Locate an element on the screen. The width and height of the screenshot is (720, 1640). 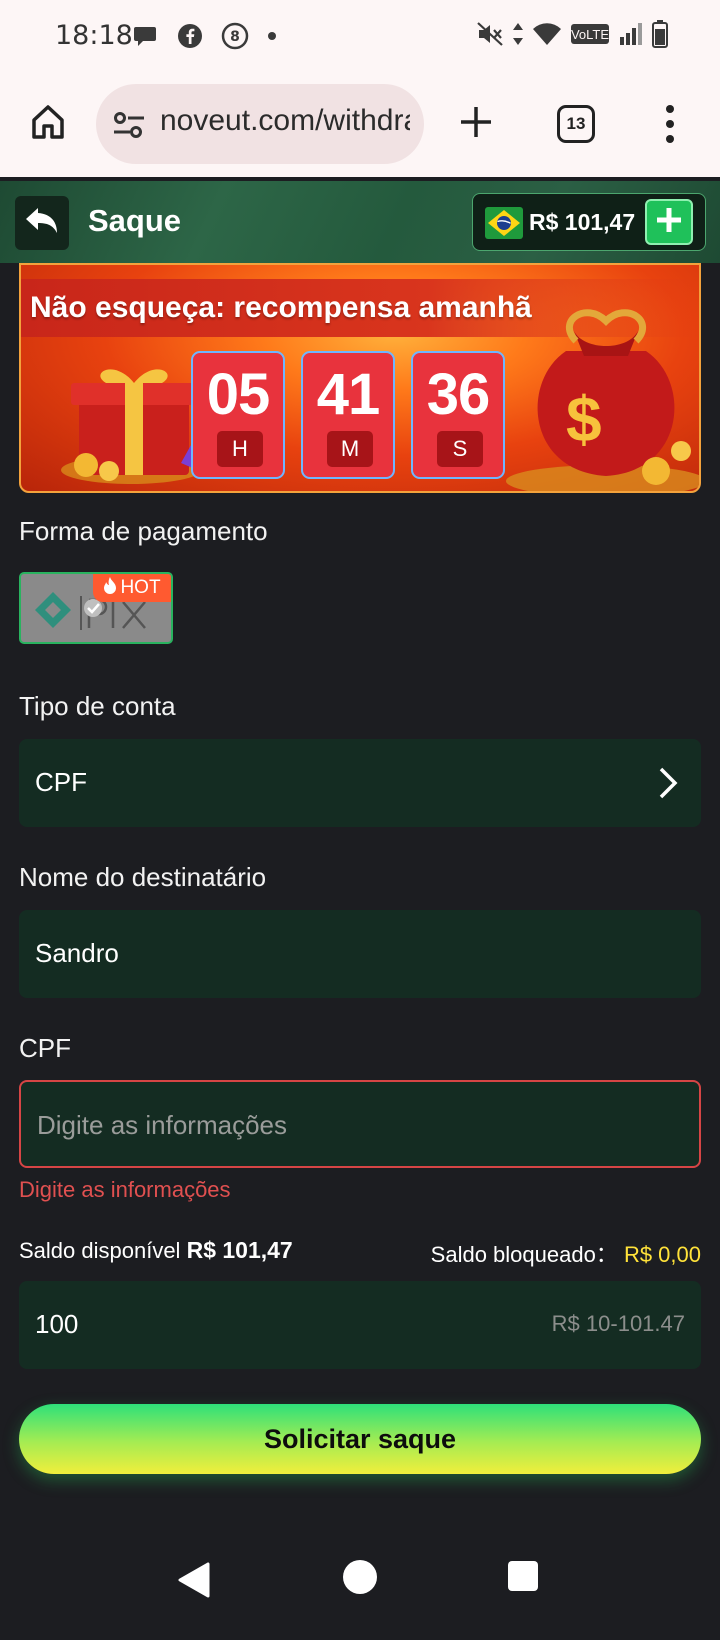
browser-toolbar: noveut.com/withdraw 13 is located at coordinates (360, 124).